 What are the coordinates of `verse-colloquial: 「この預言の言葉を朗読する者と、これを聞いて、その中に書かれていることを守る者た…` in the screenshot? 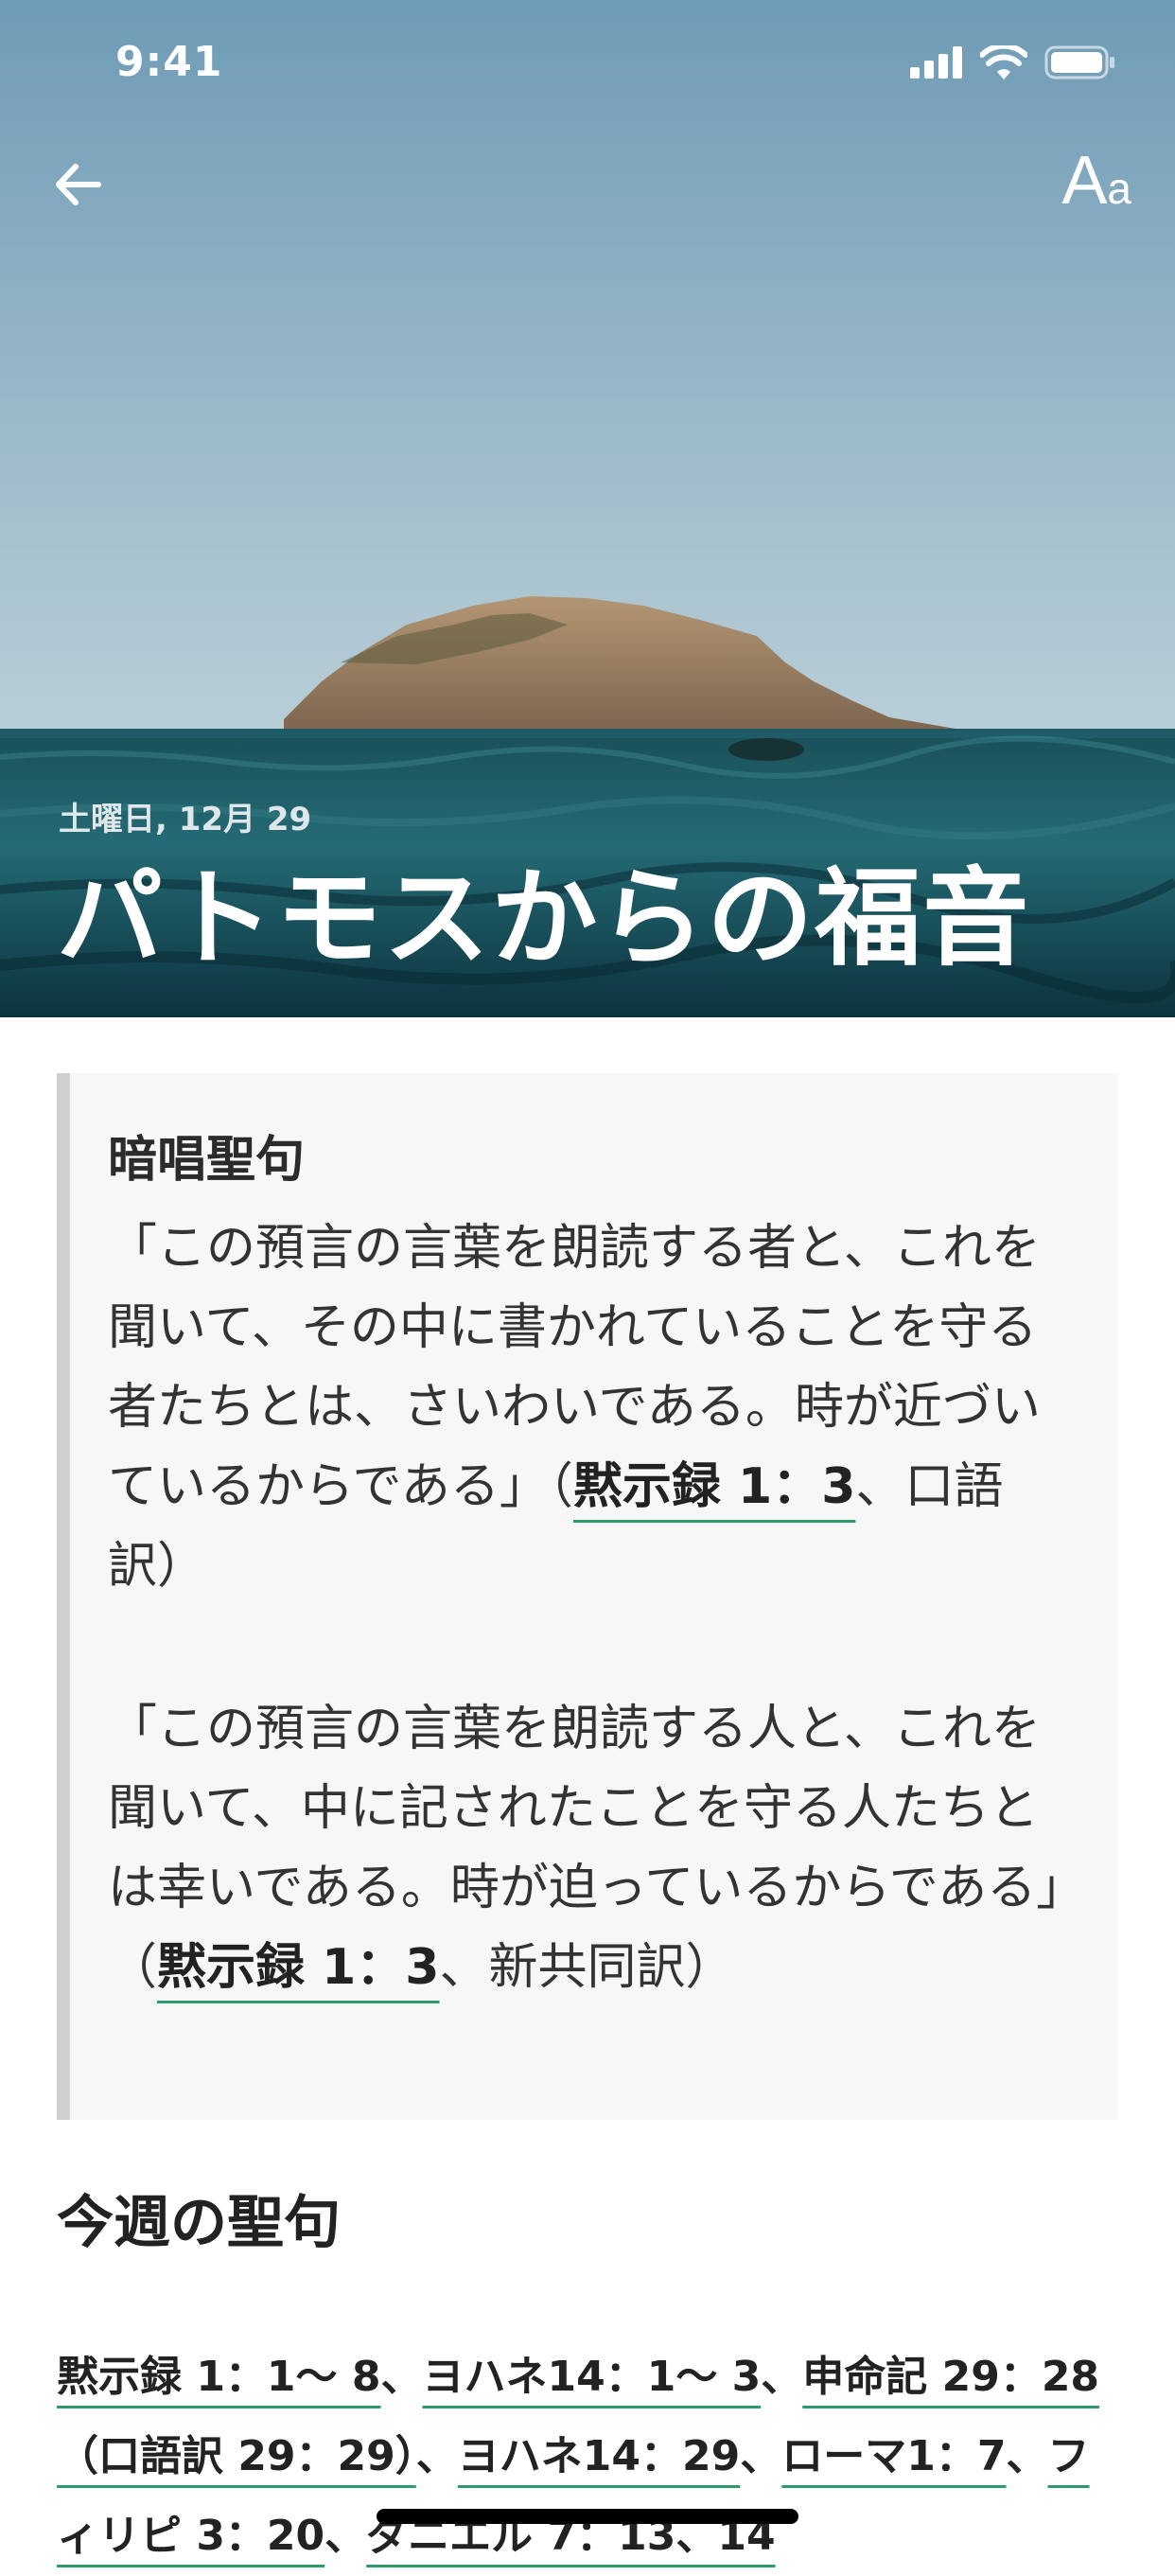 It's located at (590, 1407).